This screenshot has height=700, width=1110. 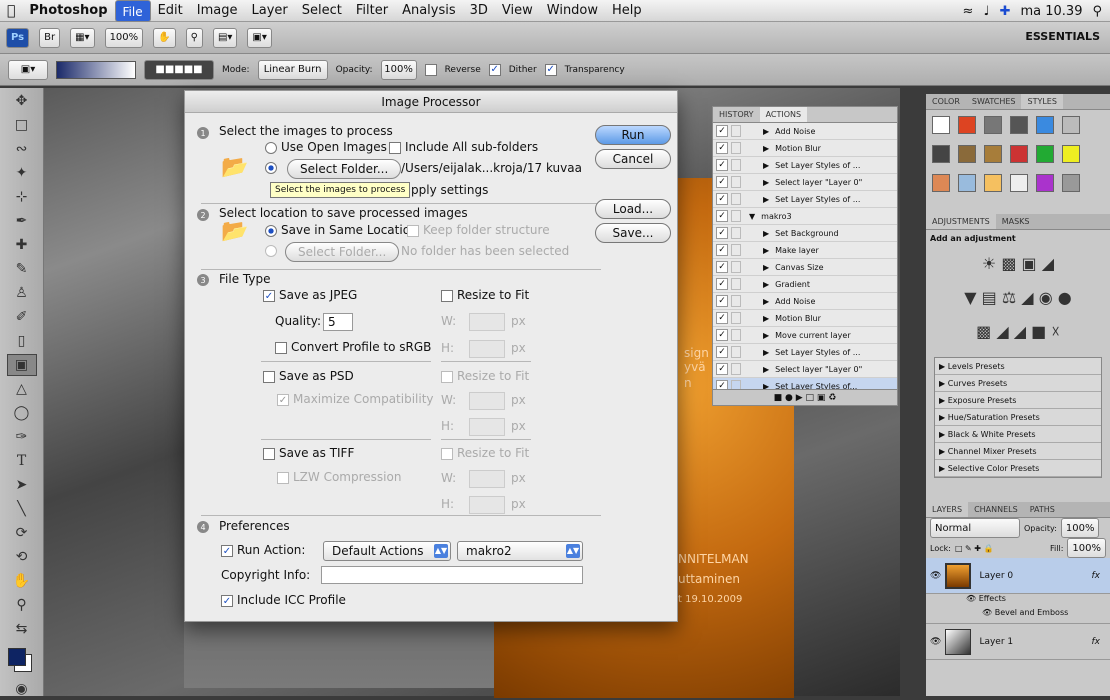 What do you see at coordinates (28, 69) in the screenshot?
I see `gradient-tool-preset: ▣▾` at bounding box center [28, 69].